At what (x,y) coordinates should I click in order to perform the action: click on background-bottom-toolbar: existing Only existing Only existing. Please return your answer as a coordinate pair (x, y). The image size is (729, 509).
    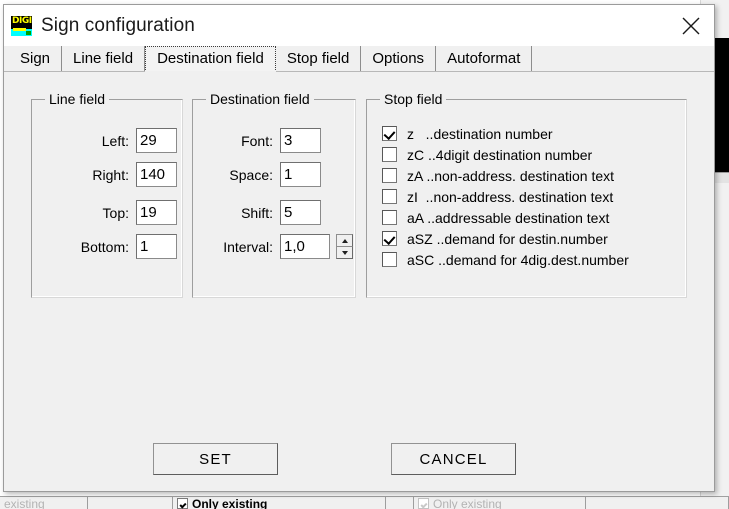
    Looking at the image, I should click on (364, 502).